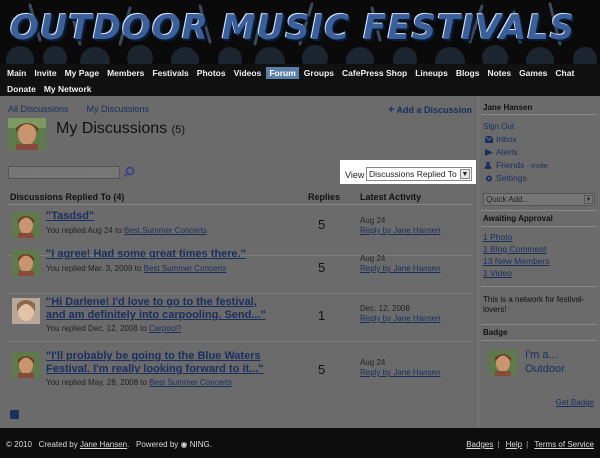 This screenshot has width=600, height=458. What do you see at coordinates (588, 199) in the screenshot?
I see `chevron-down-icon: ▼` at bounding box center [588, 199].